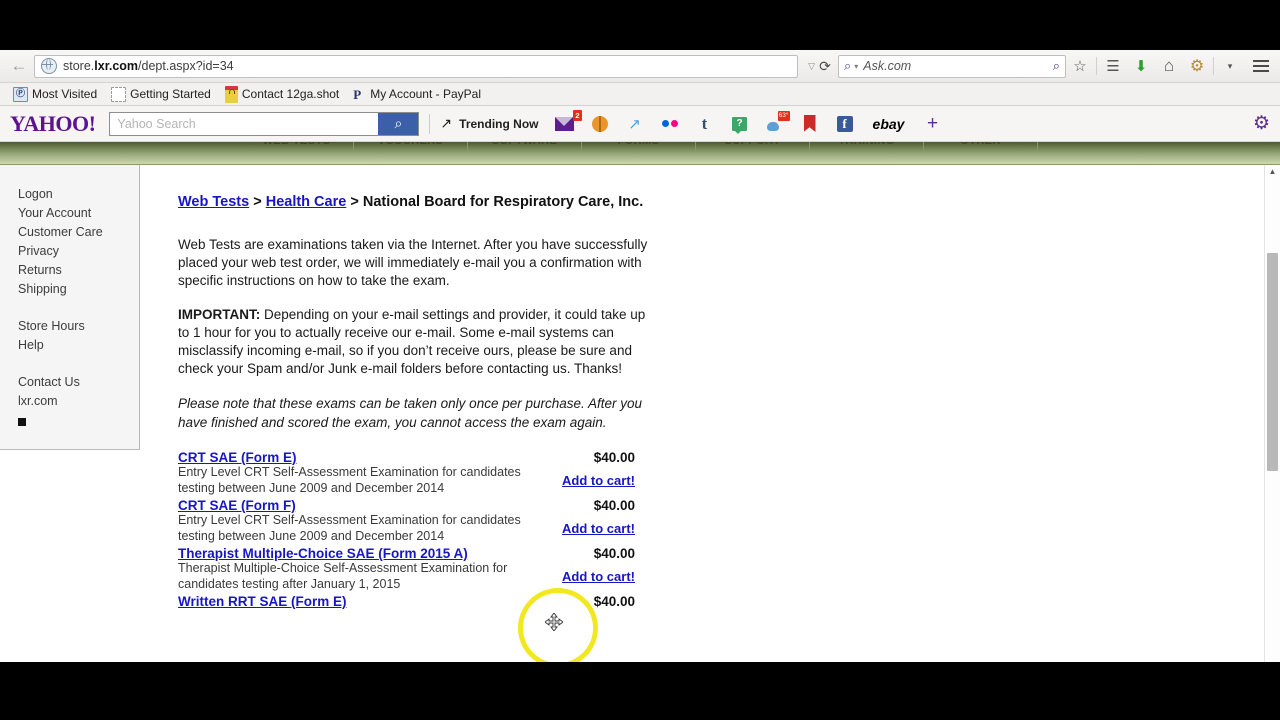 Image resolution: width=1280 pixels, height=720 pixels. Describe the element at coordinates (416, 66) in the screenshot. I see `address-bar: store.lxr.com/dept.aspx?id=34` at that location.